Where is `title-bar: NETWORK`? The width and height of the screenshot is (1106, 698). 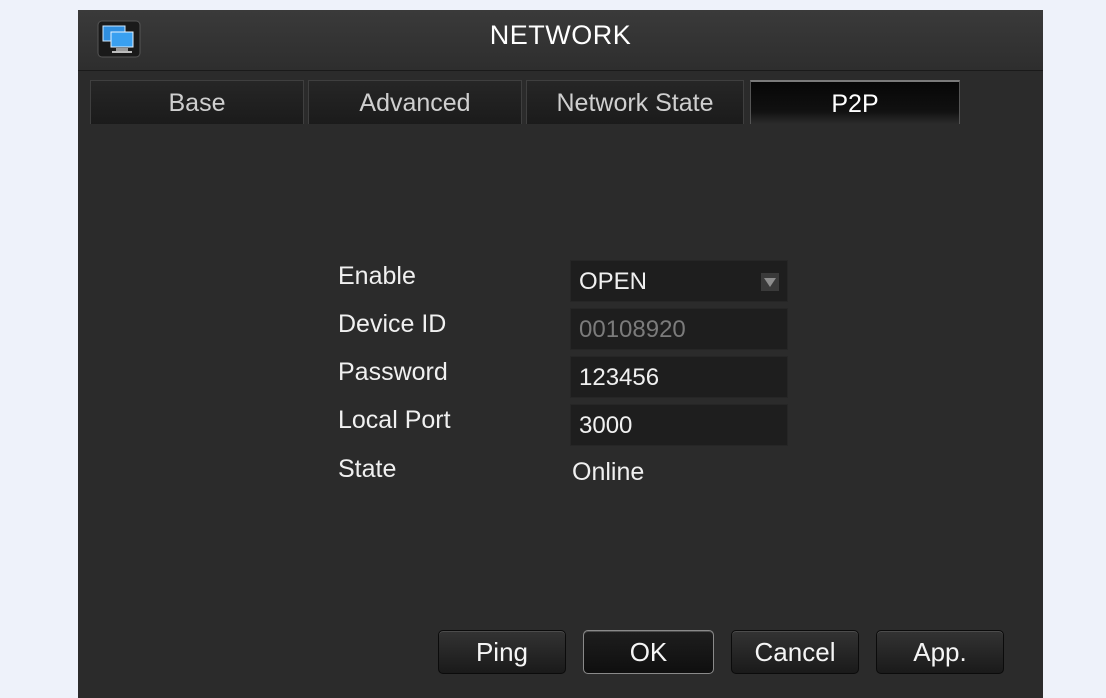
title-bar: NETWORK is located at coordinates (560, 40).